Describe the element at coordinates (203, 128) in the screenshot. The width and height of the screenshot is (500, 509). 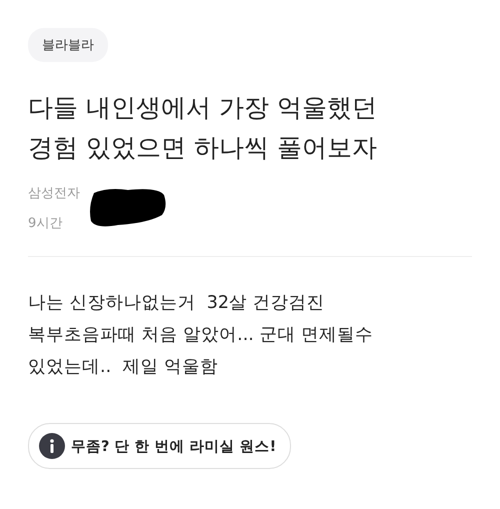
I see `post-title: 다들 내인생에서 가장 억울했던 경험 있었으면 하나씩 풀어보자` at that location.